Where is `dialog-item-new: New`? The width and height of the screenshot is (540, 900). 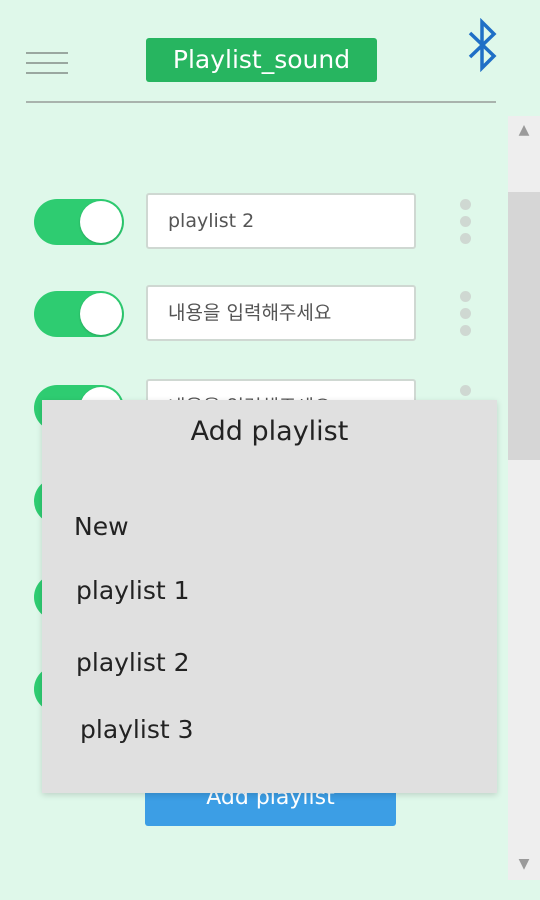 dialog-item-new: New is located at coordinates (101, 526).